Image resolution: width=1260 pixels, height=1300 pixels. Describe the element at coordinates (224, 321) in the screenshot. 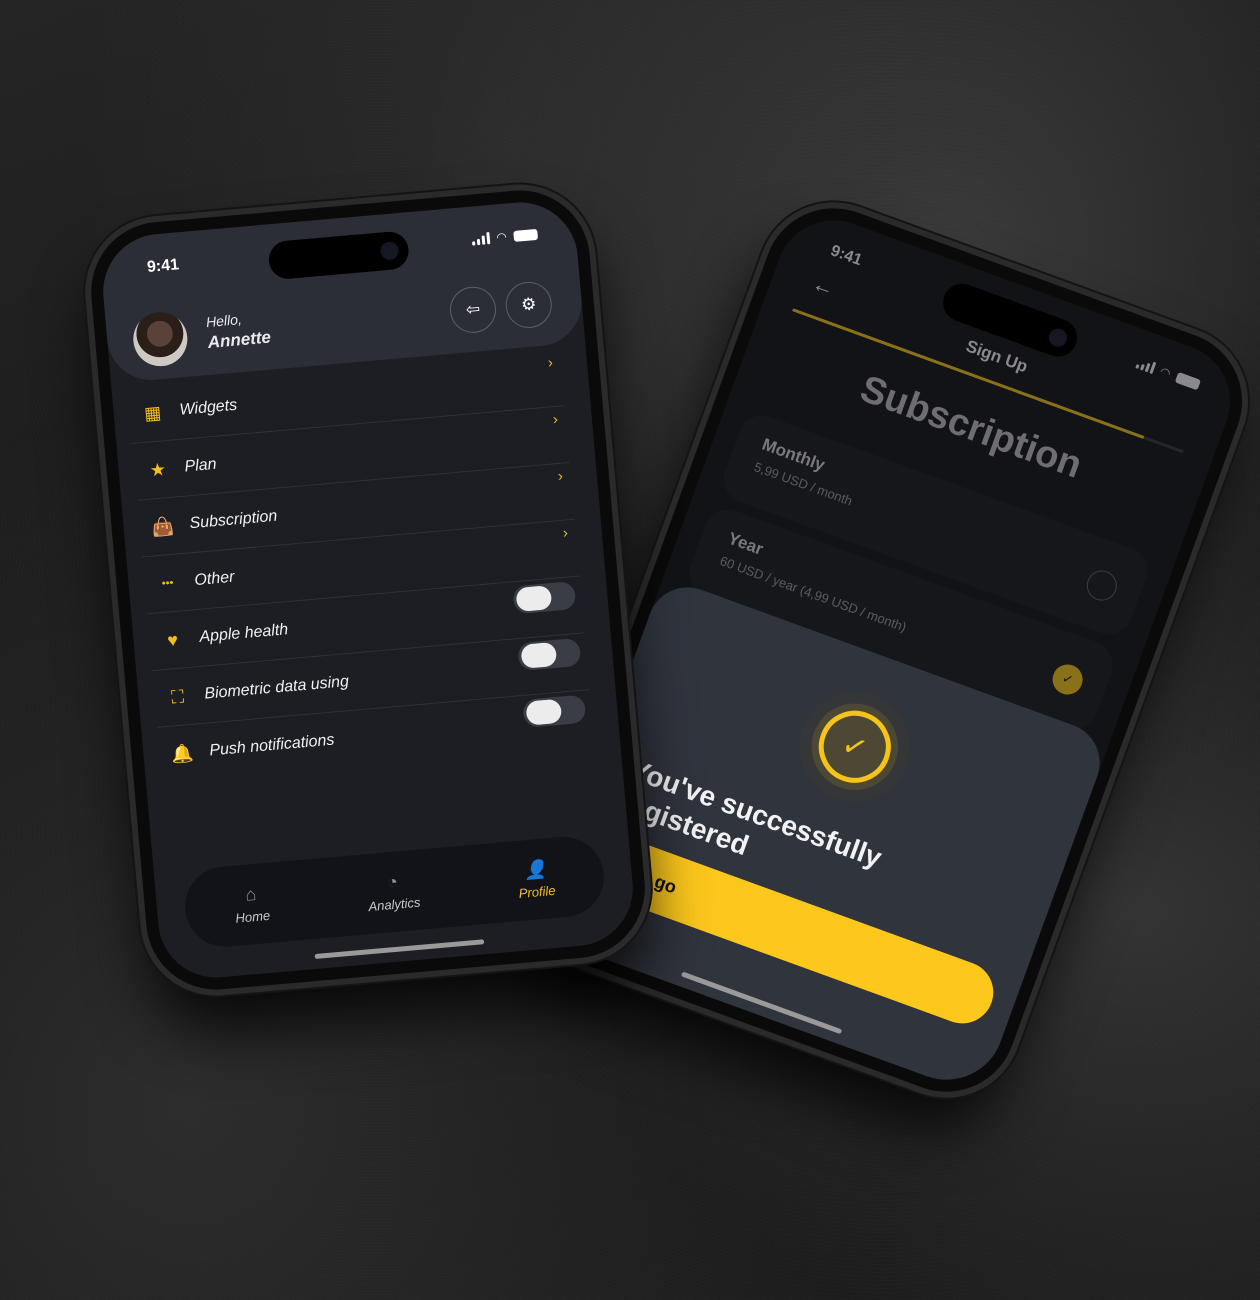

I see `greeting-hello: Hello,` at that location.